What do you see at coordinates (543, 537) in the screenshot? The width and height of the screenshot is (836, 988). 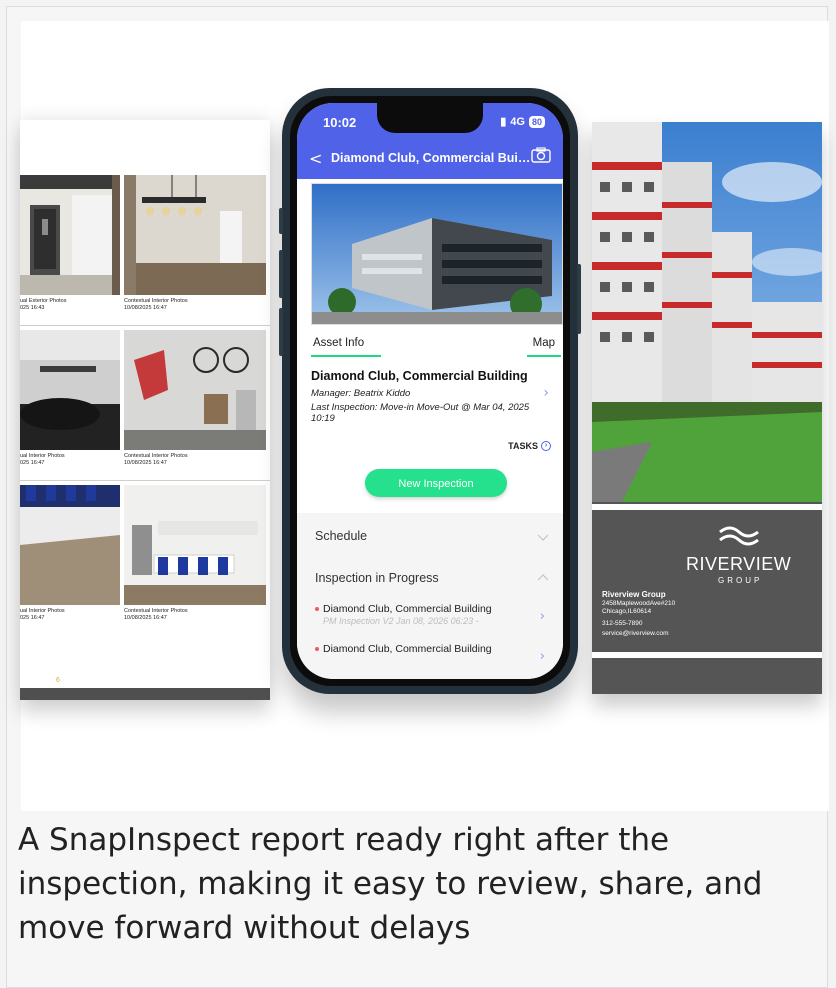 I see `chevron-down-icon` at bounding box center [543, 537].